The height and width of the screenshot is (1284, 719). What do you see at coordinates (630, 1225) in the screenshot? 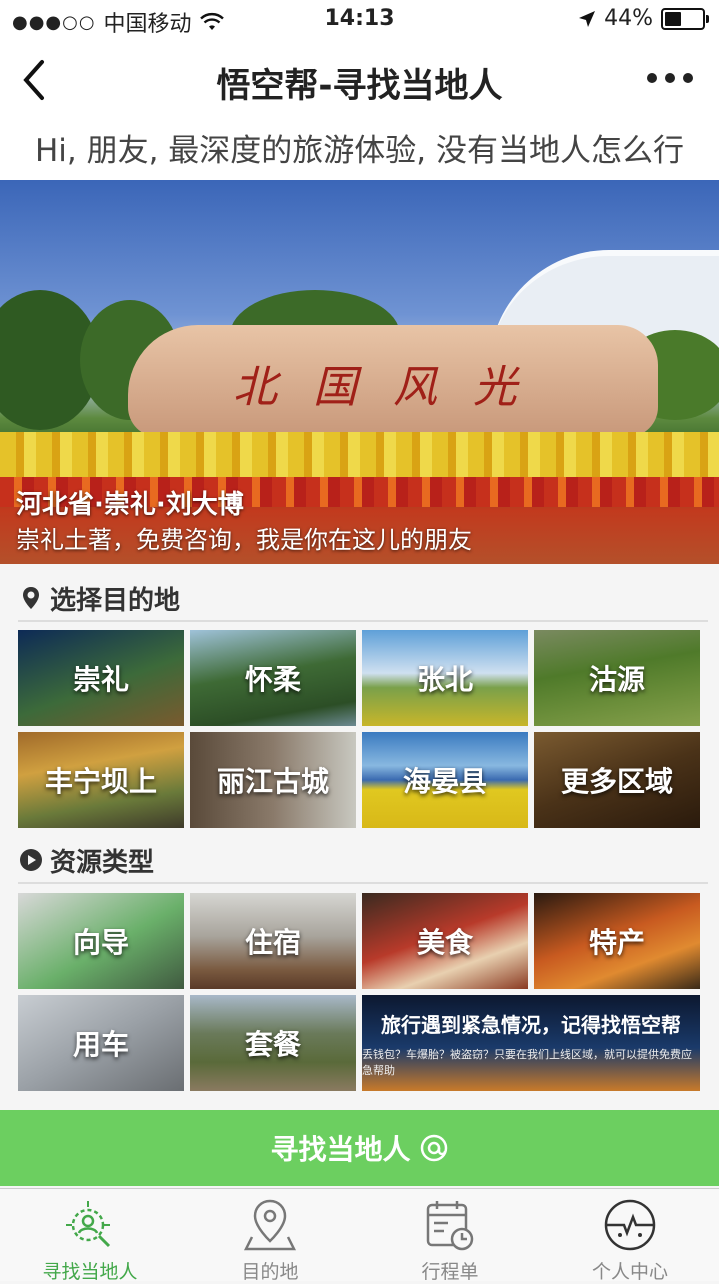
I see `profile-face-icon` at bounding box center [630, 1225].